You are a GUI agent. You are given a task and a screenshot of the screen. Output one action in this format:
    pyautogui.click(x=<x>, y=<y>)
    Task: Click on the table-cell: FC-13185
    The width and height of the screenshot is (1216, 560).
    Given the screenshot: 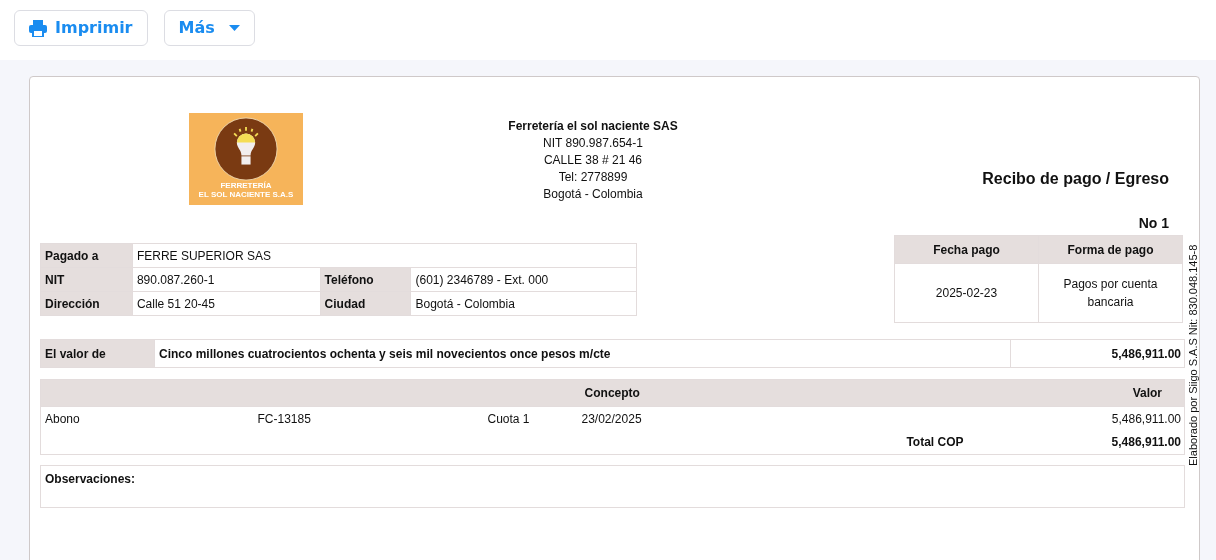 What is the action you would take?
    pyautogui.click(x=368, y=418)
    